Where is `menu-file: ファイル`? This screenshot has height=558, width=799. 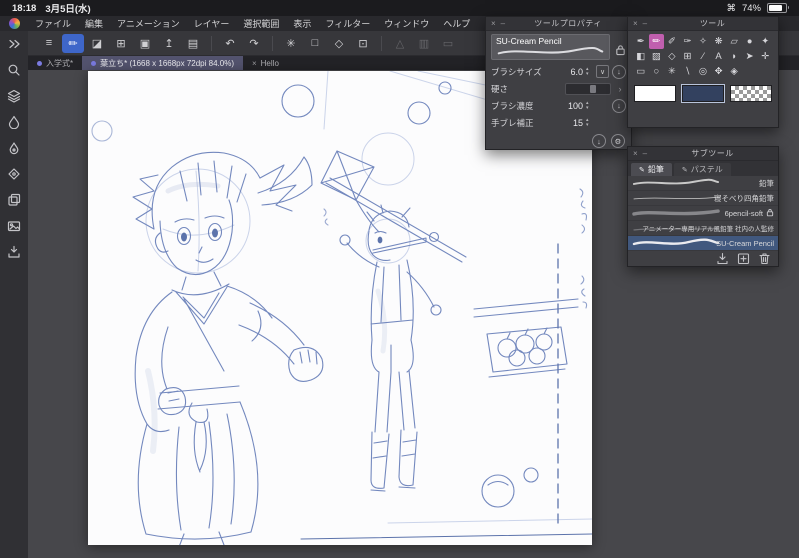
menu-file: ファイル is located at coordinates (53, 23).